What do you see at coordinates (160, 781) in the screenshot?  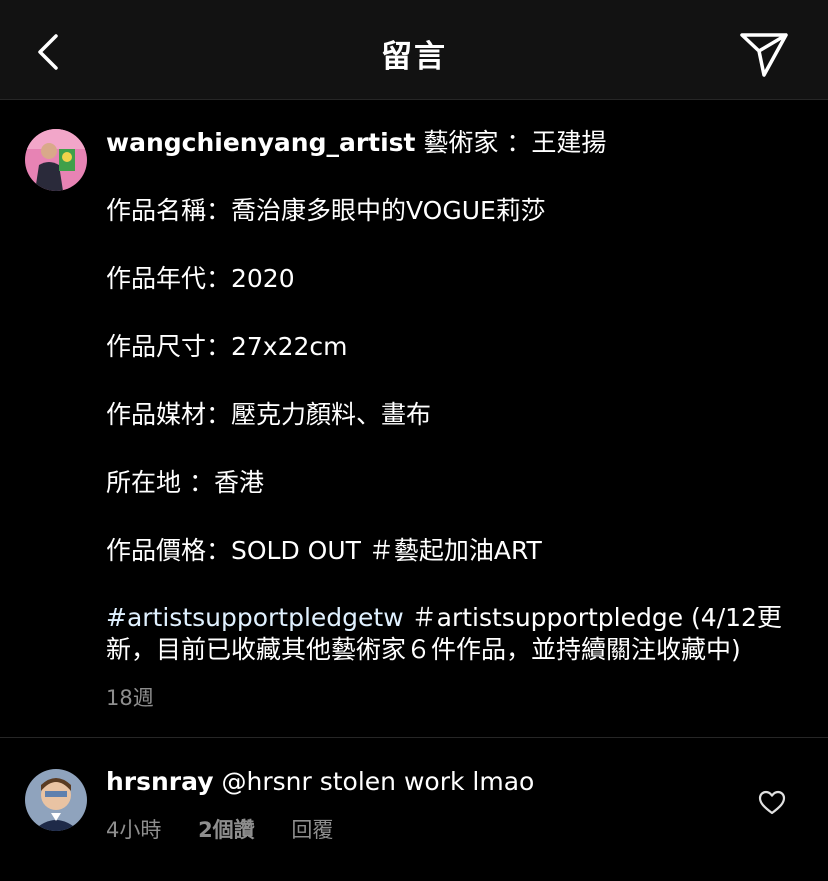 I see `comment-username: hrsnray` at bounding box center [160, 781].